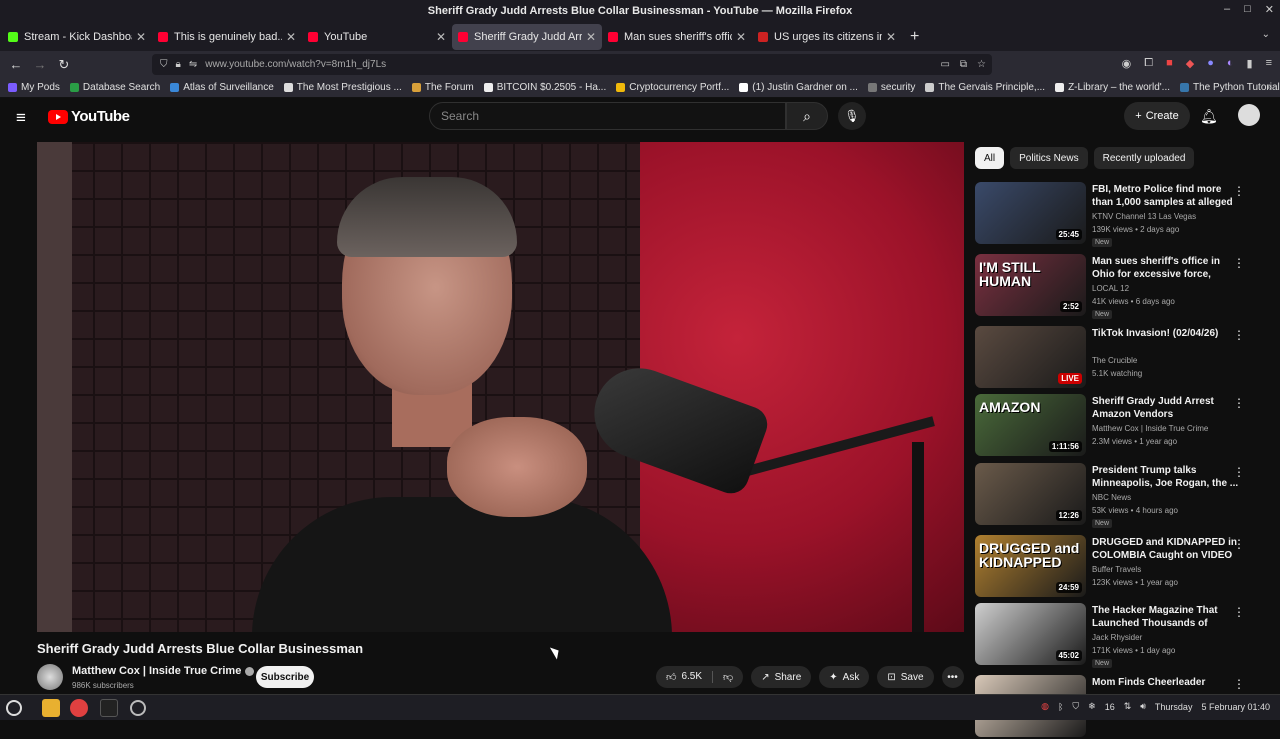 The image size is (1280, 739). Describe the element at coordinates (156, 671) in the screenshot. I see `channel-name-text: Matthew Cox | Inside True Crime` at that location.